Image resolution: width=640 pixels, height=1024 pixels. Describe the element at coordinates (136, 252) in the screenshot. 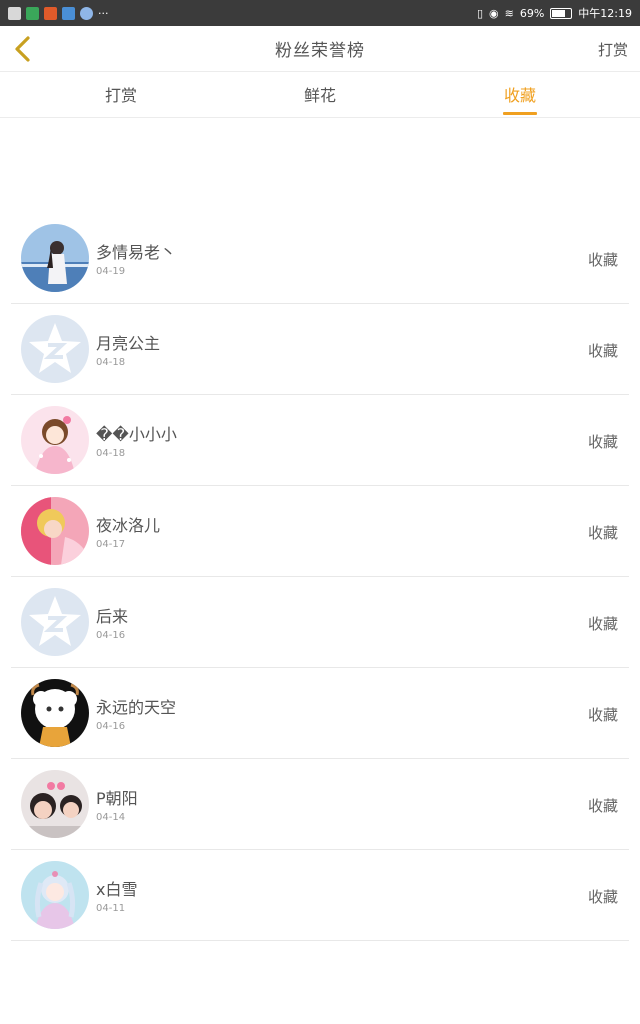

I see `fan-name: 多情易老丶` at that location.